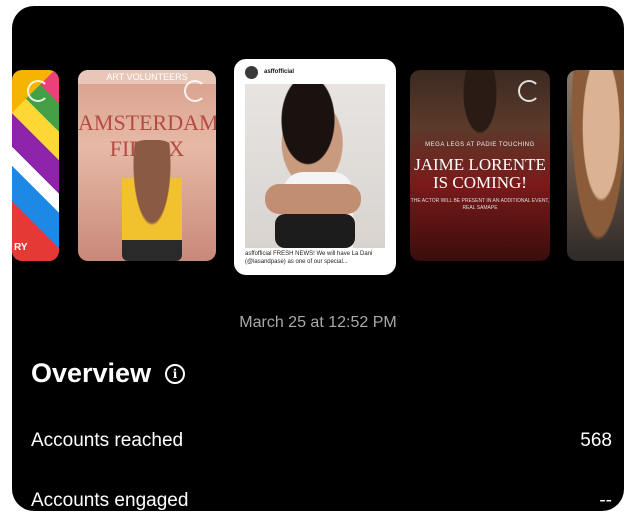 The image size is (625, 517). What do you see at coordinates (21, 247) in the screenshot?
I see `thumbnail-text: RY` at bounding box center [21, 247].